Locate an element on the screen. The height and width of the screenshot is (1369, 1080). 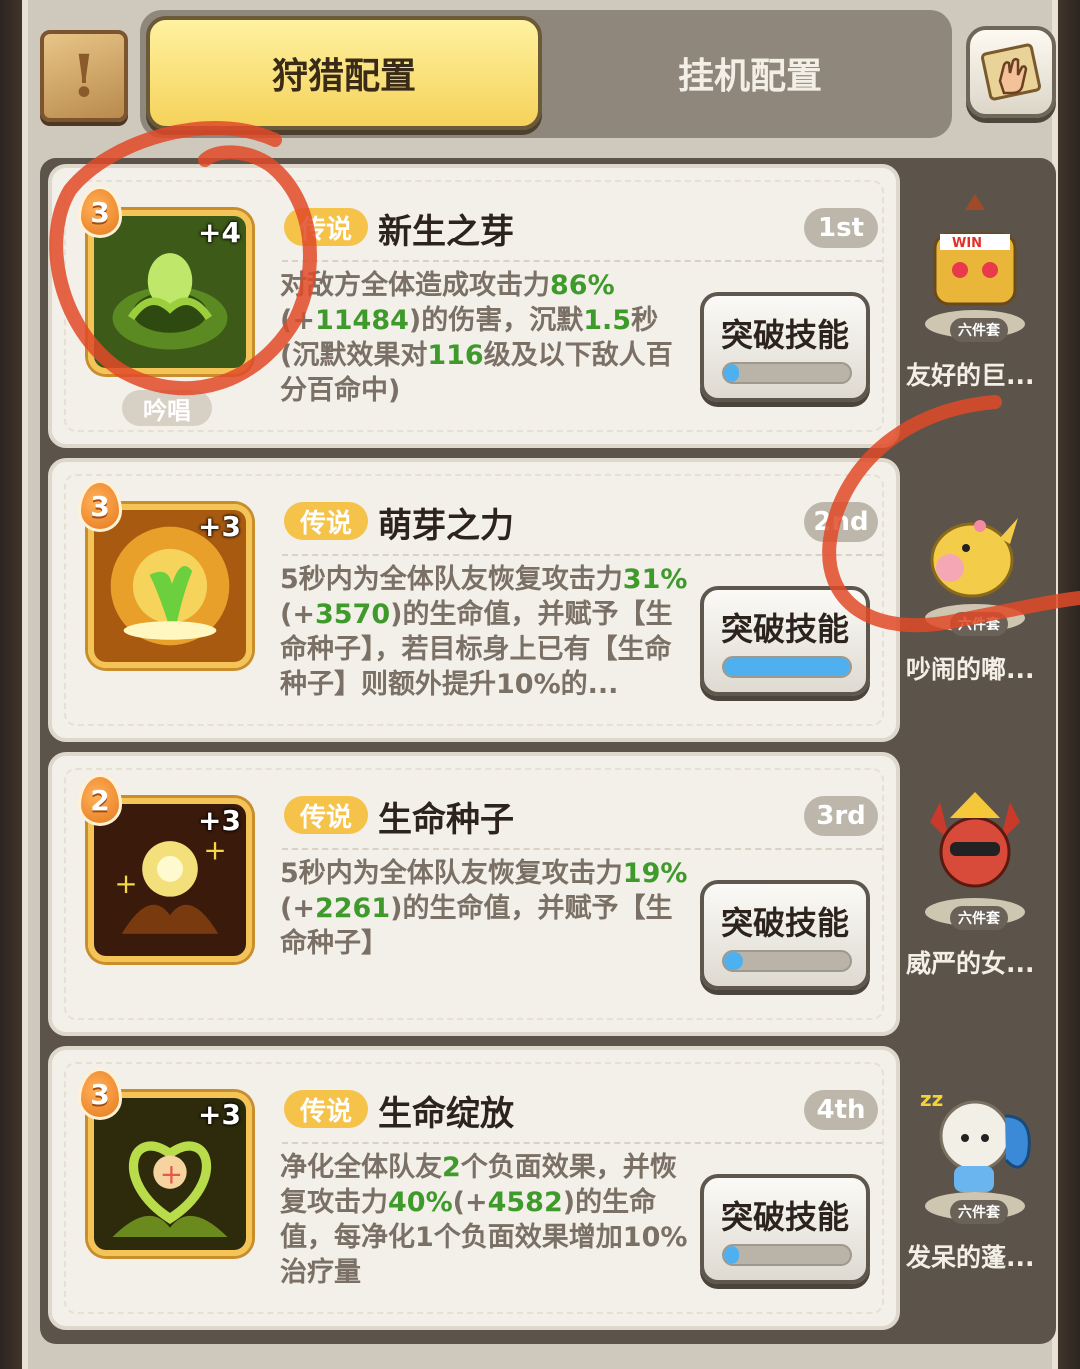
desc-value: 11484 is located at coordinates (361, 320).